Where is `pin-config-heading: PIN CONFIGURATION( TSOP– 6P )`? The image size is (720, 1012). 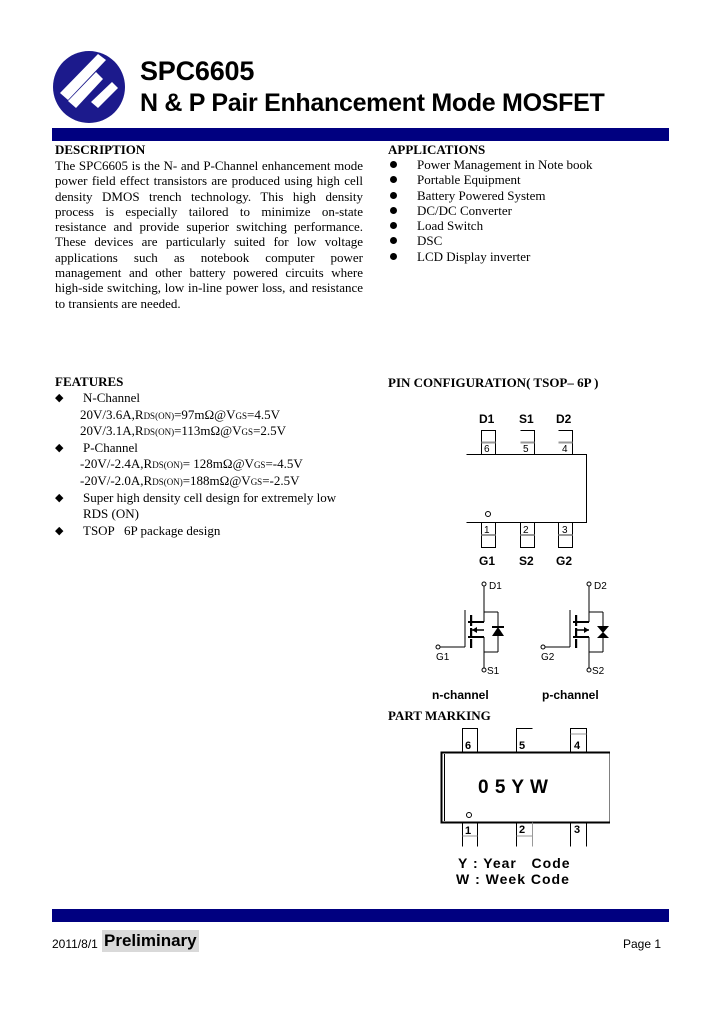
pin-config-heading: PIN CONFIGURATION( TSOP– 6P ) is located at coordinates (493, 382).